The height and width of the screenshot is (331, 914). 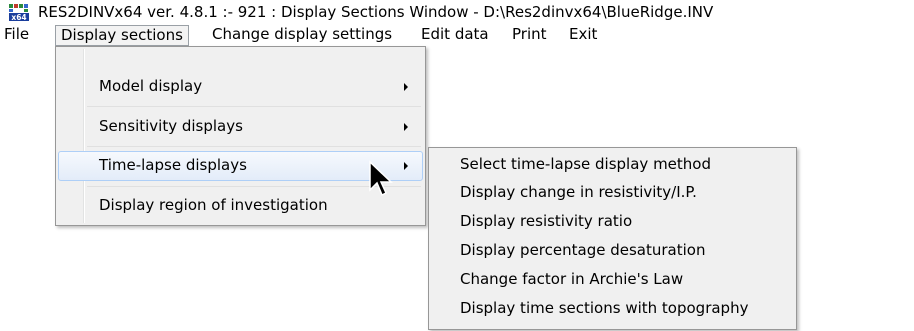 I want to click on menu-display-sections: Display sections, so click(x=122, y=35).